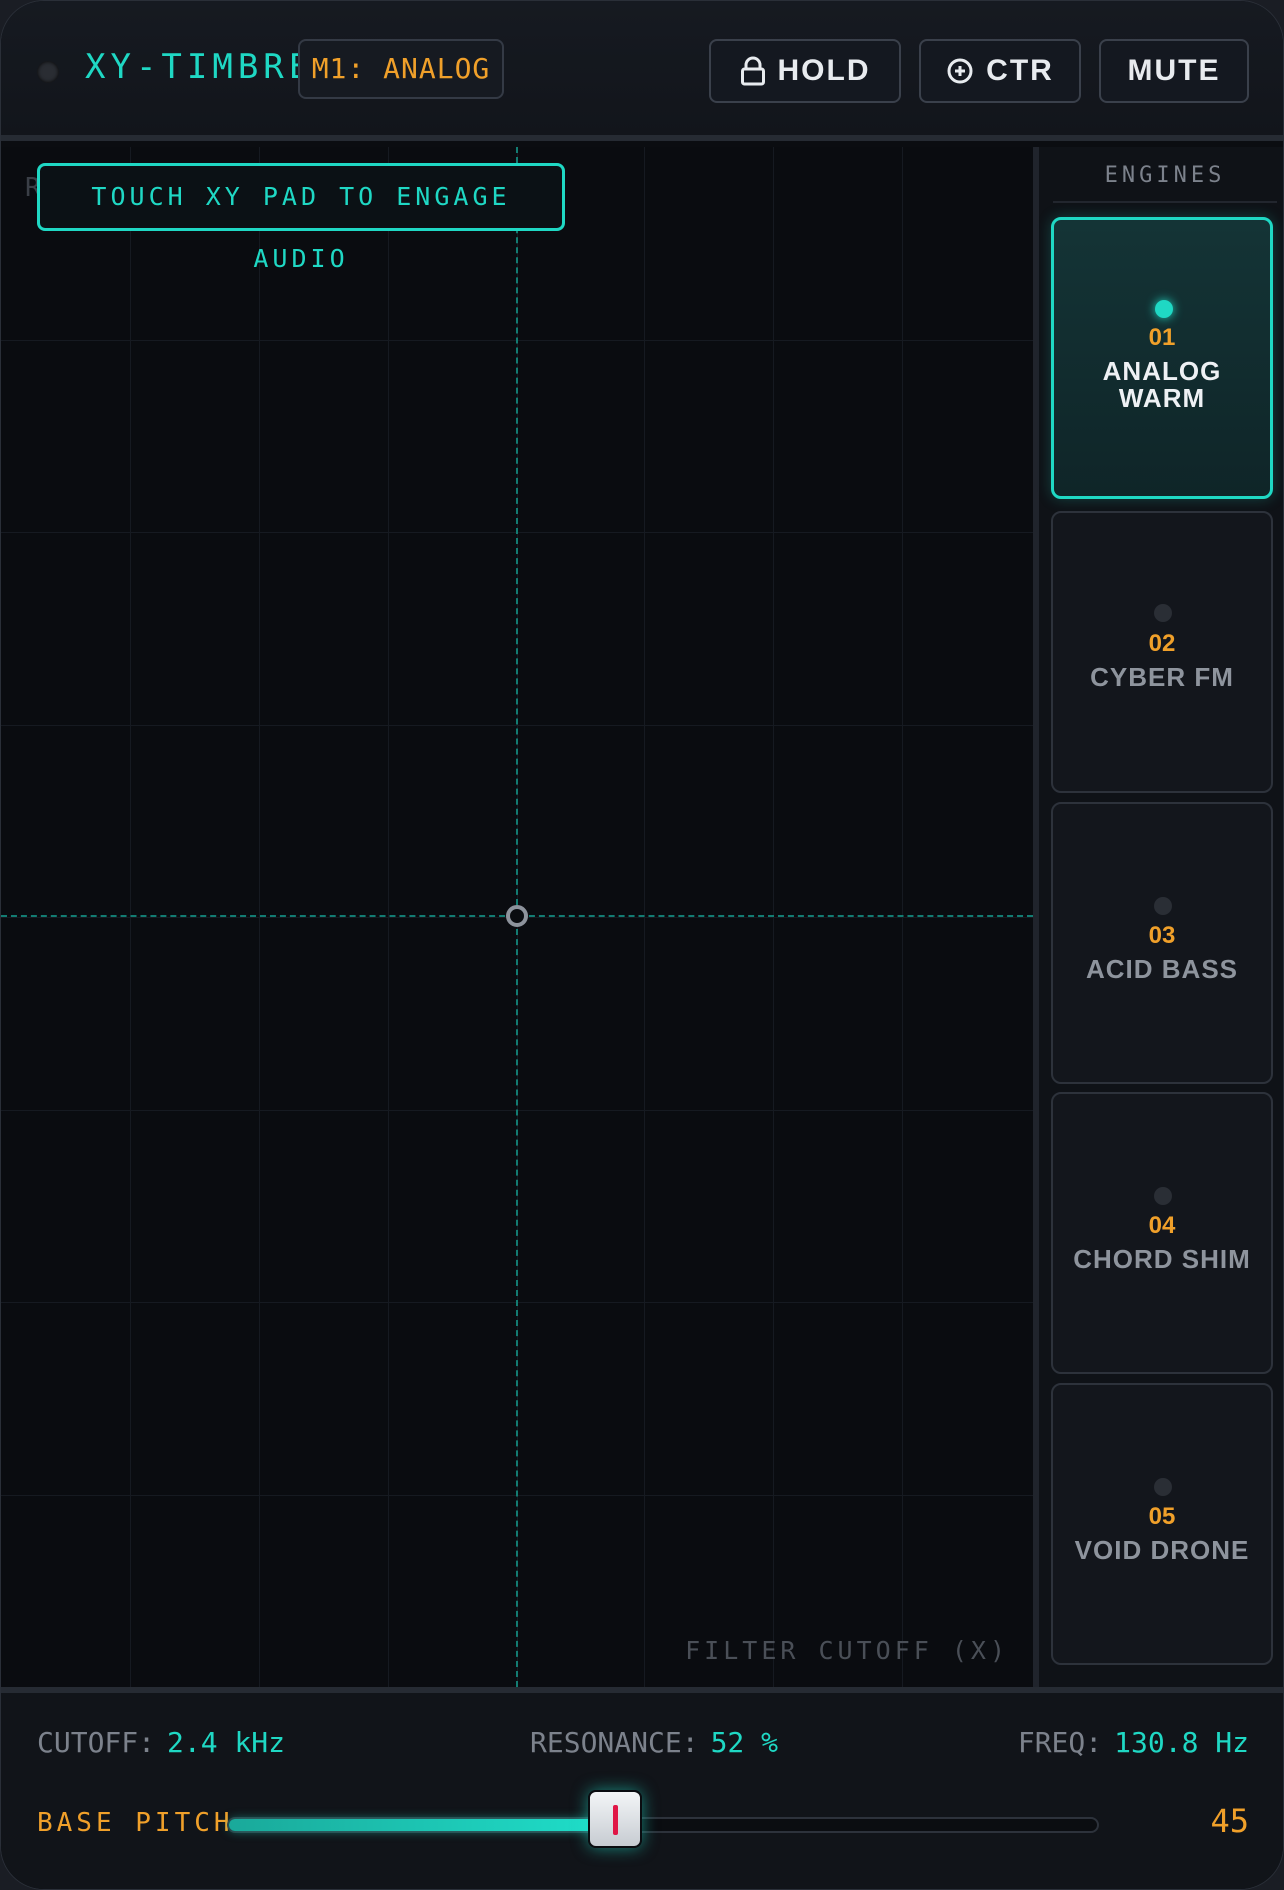 Image resolution: width=1284 pixels, height=1890 pixels. Describe the element at coordinates (614, 1742) in the screenshot. I see `resonance-label: RESONANCE:` at that location.